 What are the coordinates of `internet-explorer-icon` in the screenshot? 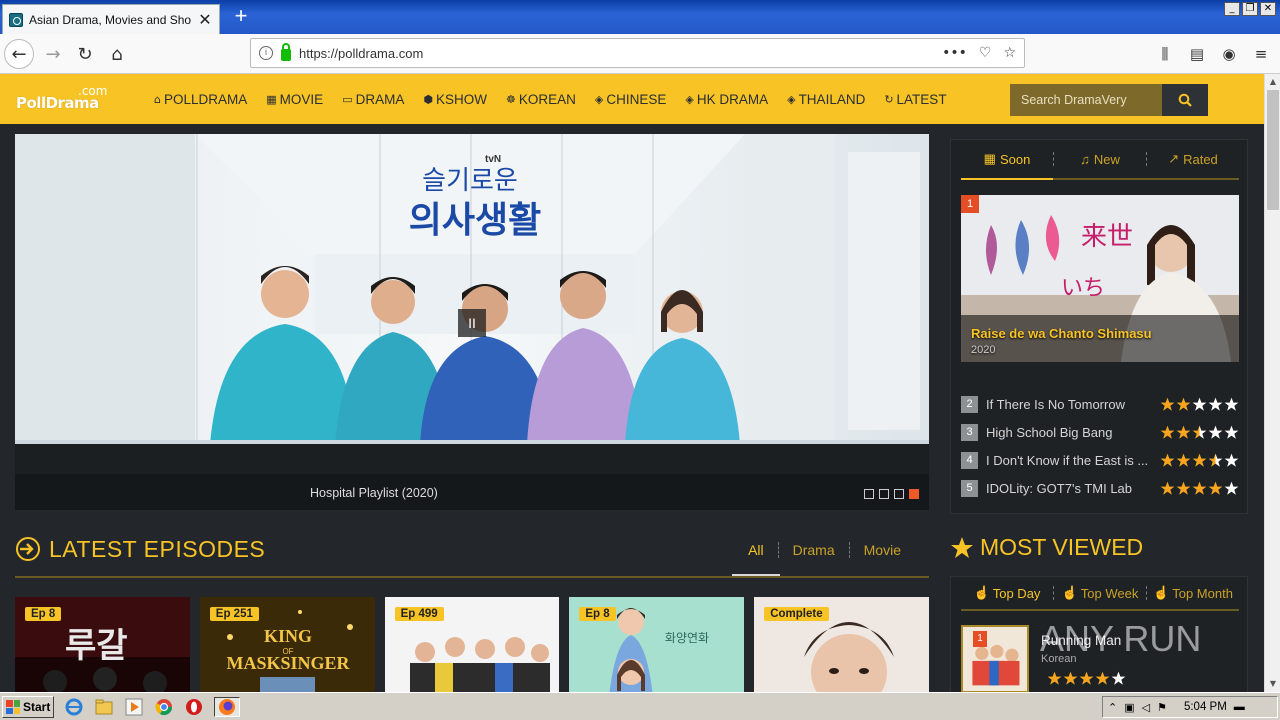 It's located at (74, 707).